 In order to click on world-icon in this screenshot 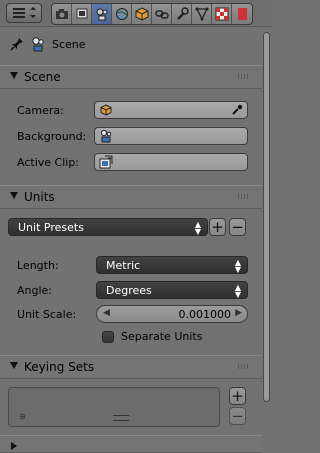, I will do `click(121, 14)`.